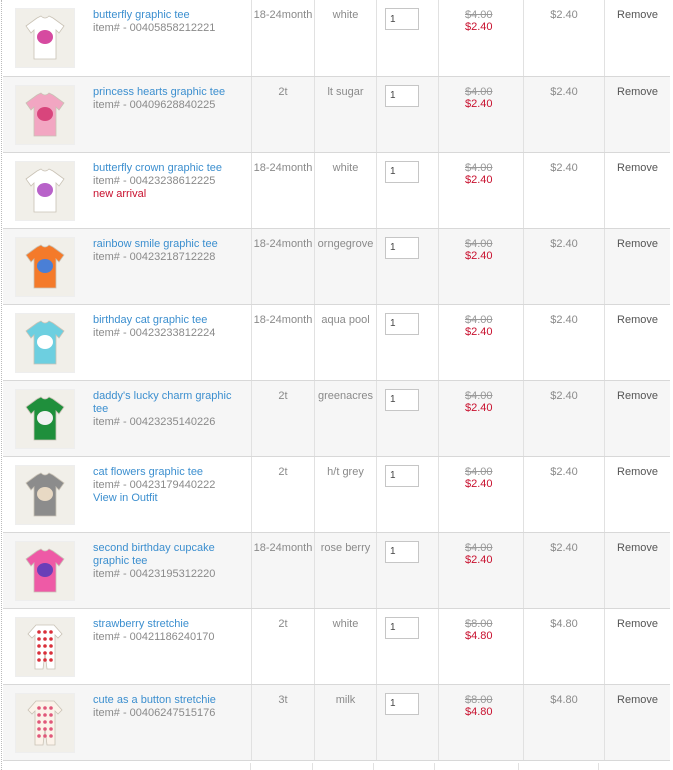 The width and height of the screenshot is (673, 770). I want to click on sale-price: $4.80, so click(479, 635).